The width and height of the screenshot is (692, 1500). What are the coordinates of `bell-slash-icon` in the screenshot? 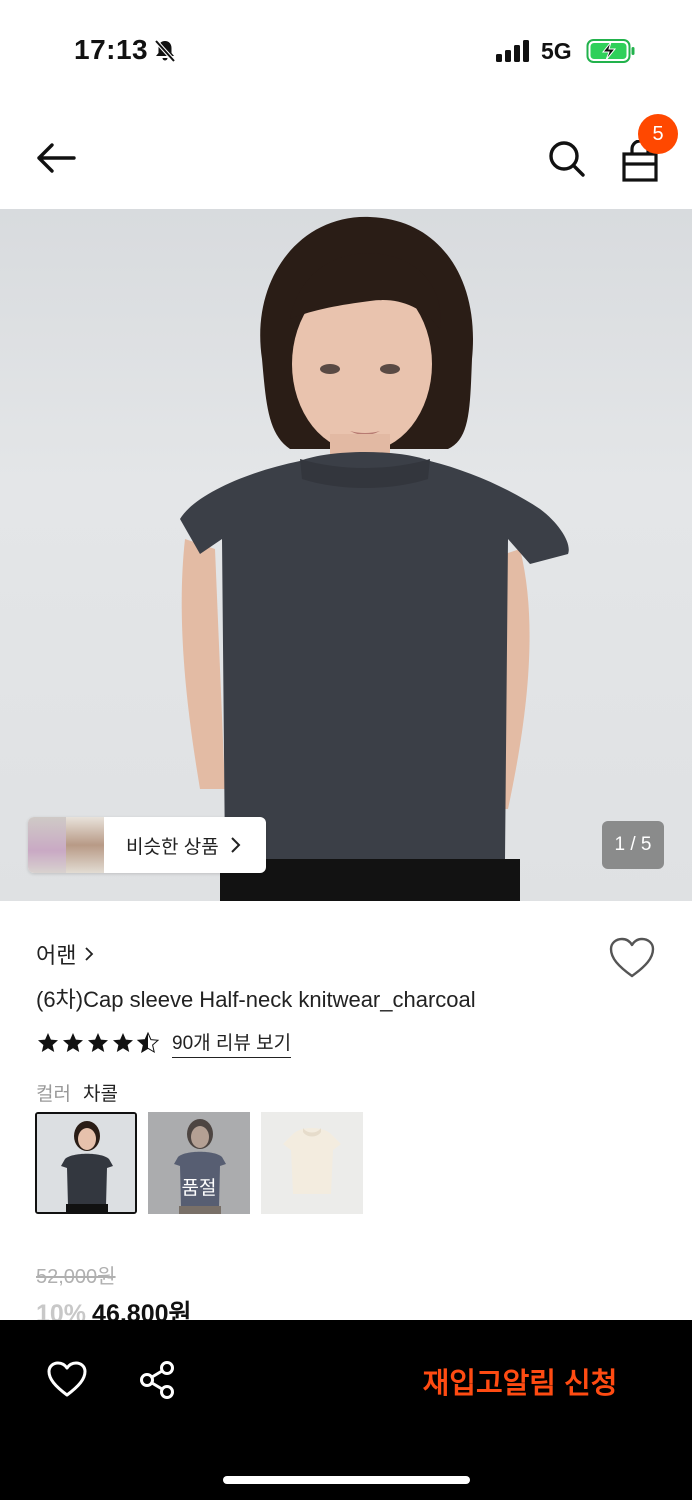 It's located at (165, 53).